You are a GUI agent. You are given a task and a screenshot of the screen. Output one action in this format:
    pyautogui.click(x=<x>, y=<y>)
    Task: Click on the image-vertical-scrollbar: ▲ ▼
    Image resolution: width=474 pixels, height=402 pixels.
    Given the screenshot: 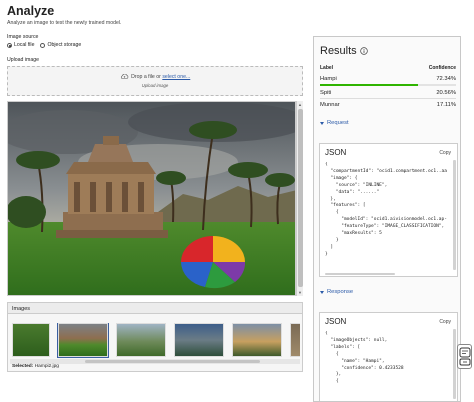 What is the action you would take?
    pyautogui.click(x=299, y=198)
    